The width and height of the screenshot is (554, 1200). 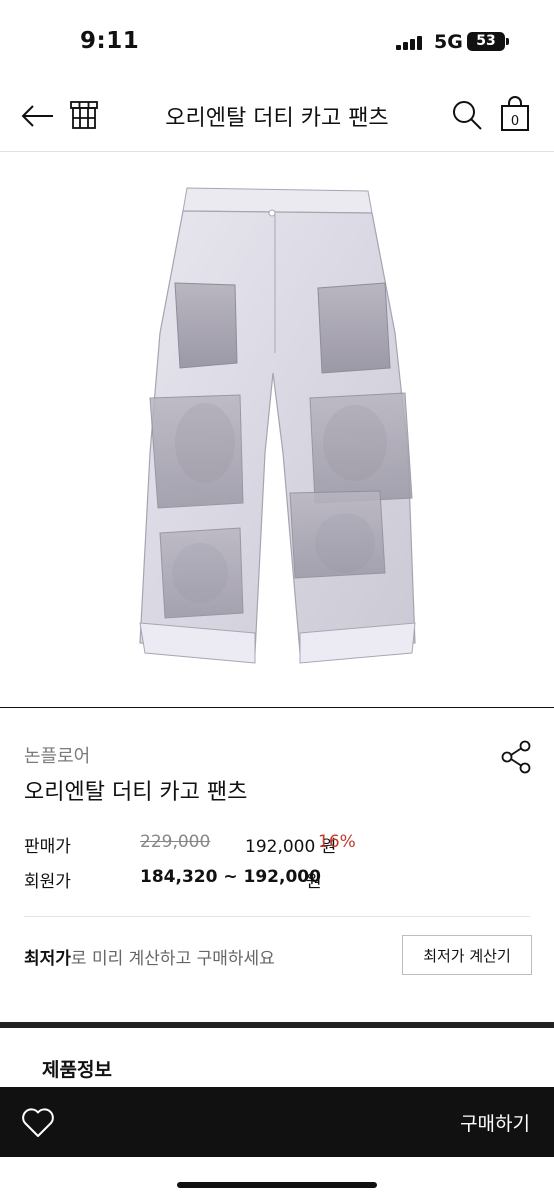 What do you see at coordinates (277, 1185) in the screenshot?
I see `home-indicator` at bounding box center [277, 1185].